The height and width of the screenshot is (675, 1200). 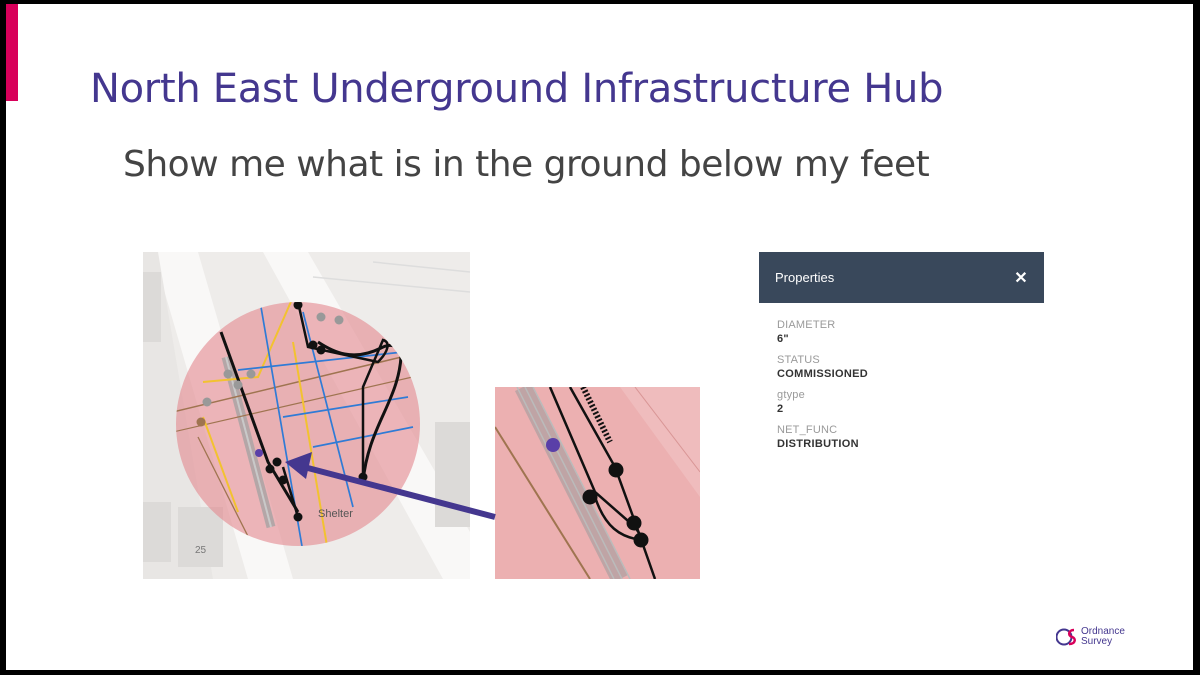 What do you see at coordinates (201, 550) in the screenshot?
I see `house-number-label: 25` at bounding box center [201, 550].